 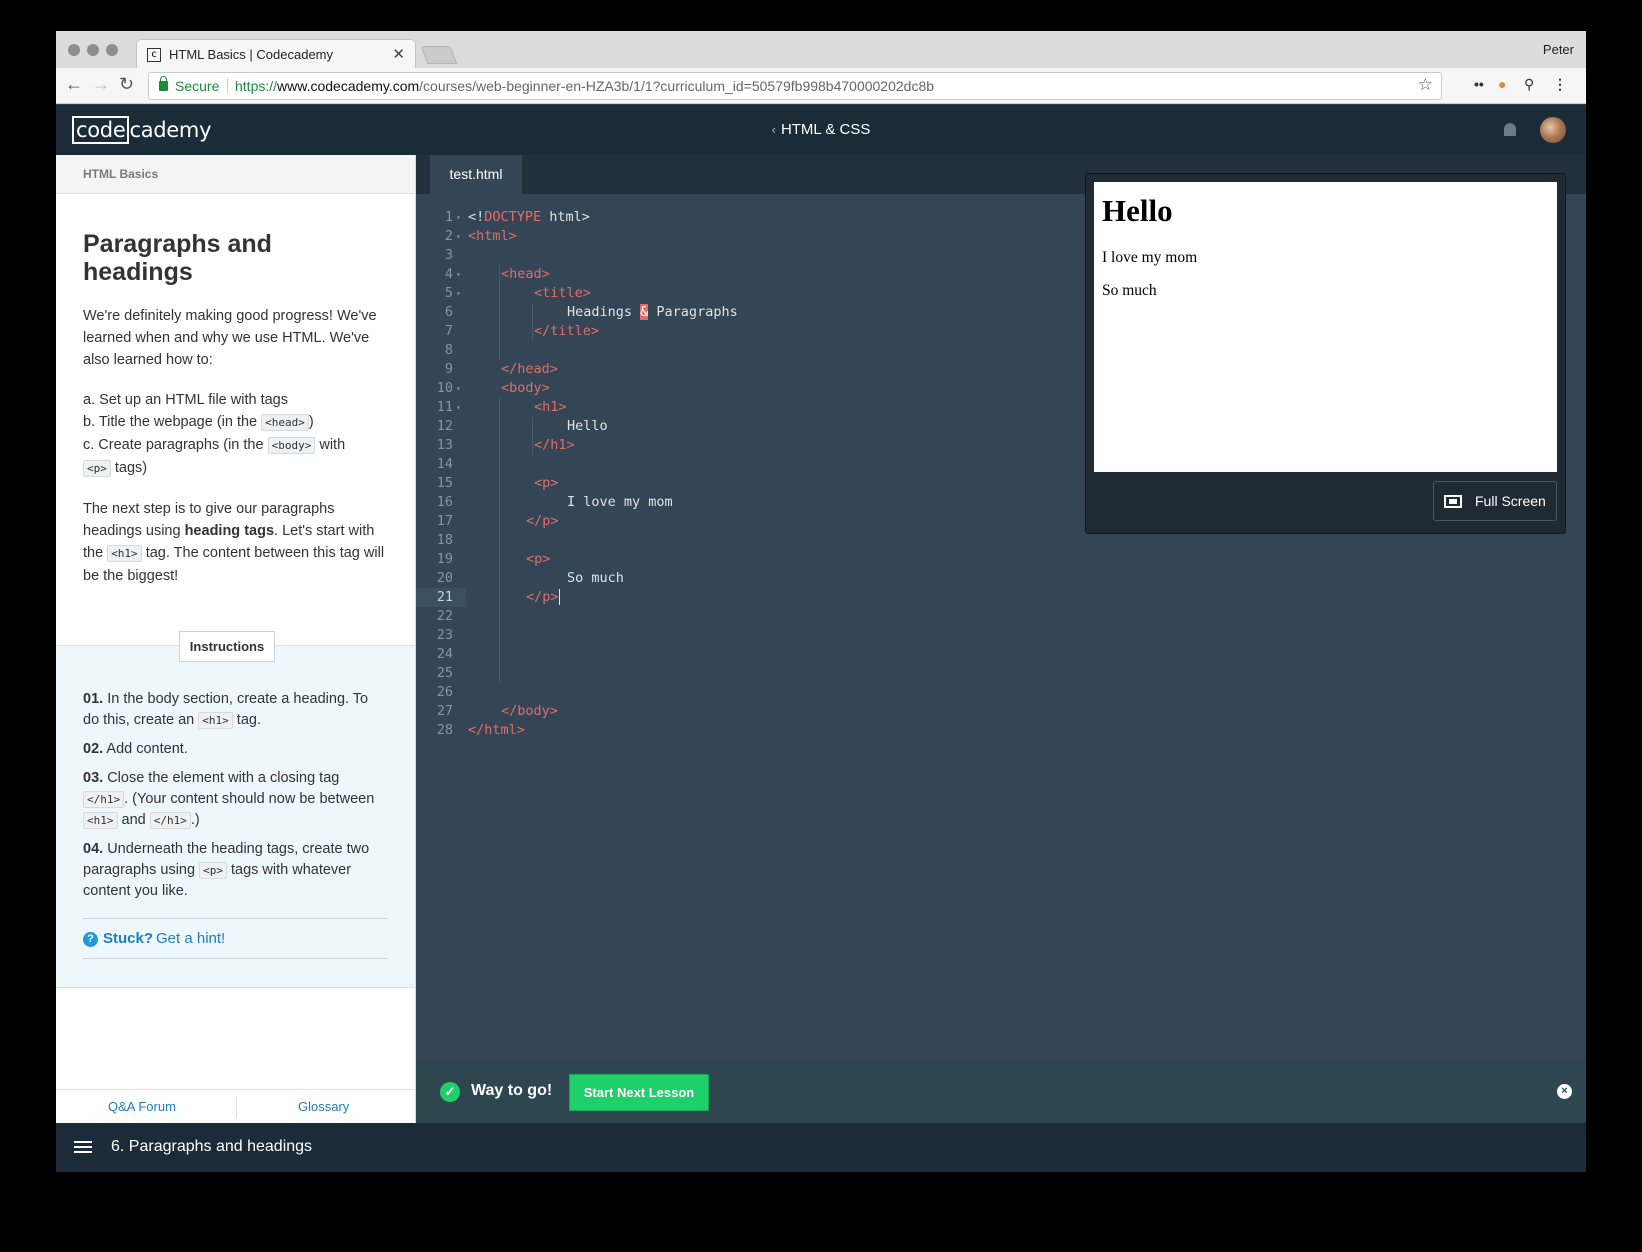 I want to click on forward-arrow-icon: →, so click(x=101, y=84).